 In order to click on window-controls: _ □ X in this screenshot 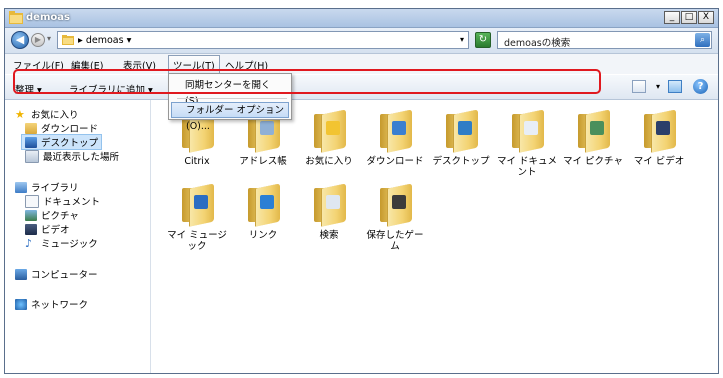, I will do `click(689, 17)`.